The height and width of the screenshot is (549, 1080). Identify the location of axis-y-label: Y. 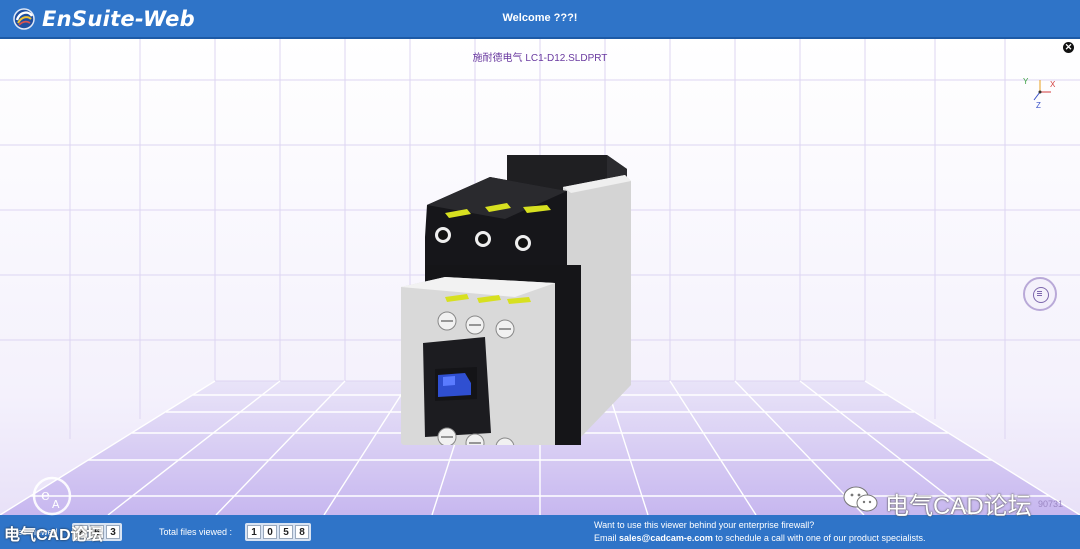
(1026, 81).